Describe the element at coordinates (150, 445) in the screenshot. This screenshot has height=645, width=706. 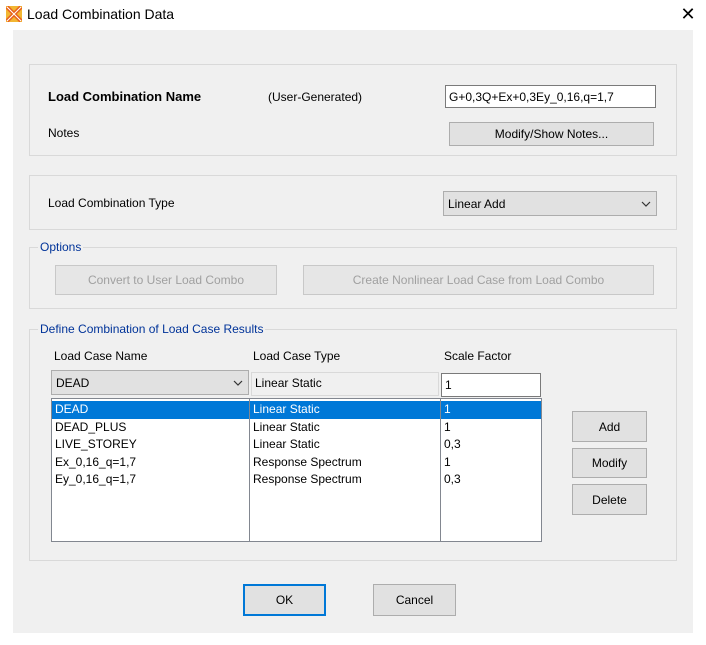
I see `list-item: LIVE_STOREY` at that location.